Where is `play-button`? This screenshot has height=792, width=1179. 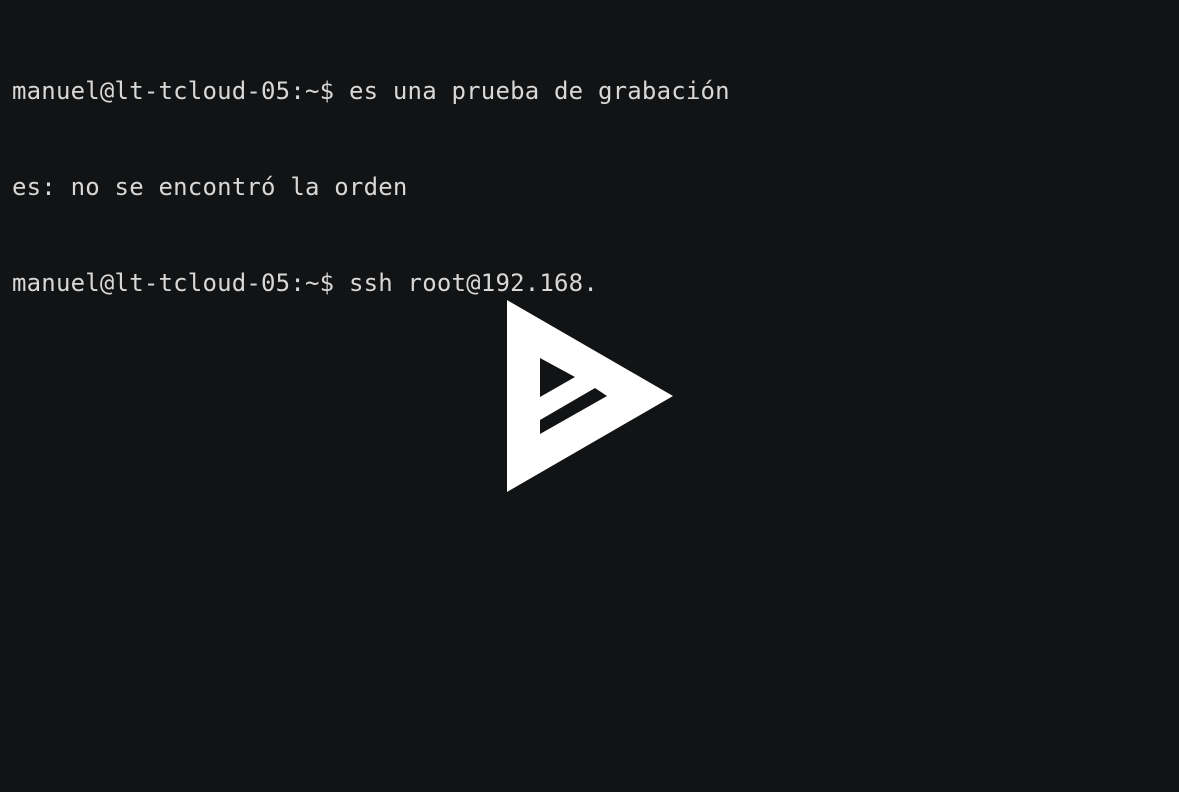 play-button is located at coordinates (590, 396).